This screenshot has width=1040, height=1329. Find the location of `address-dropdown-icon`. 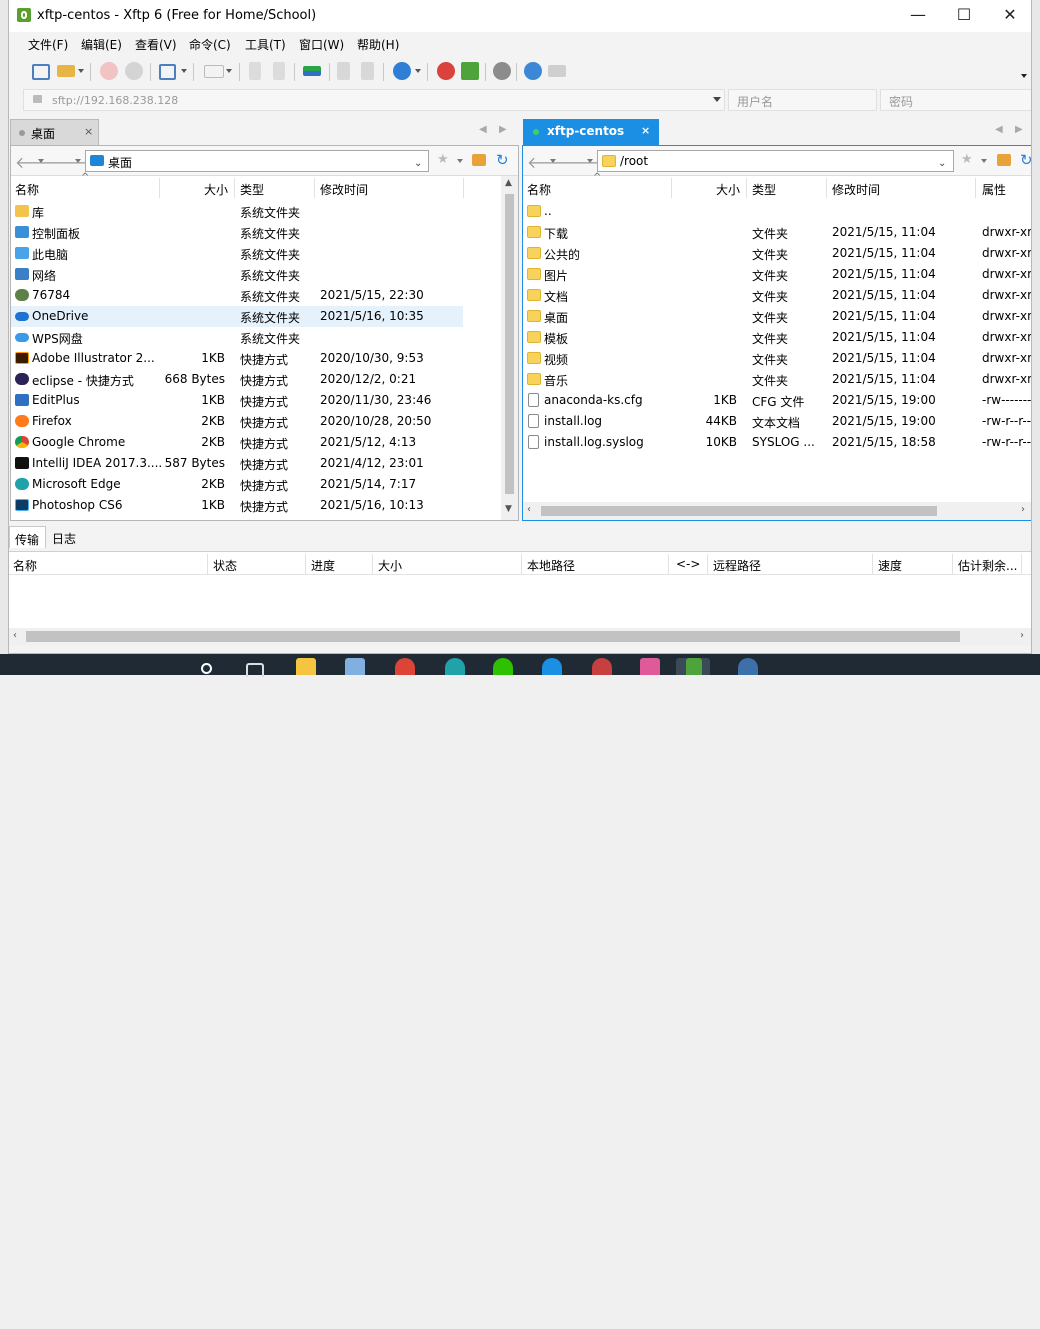

address-dropdown-icon is located at coordinates (717, 99).